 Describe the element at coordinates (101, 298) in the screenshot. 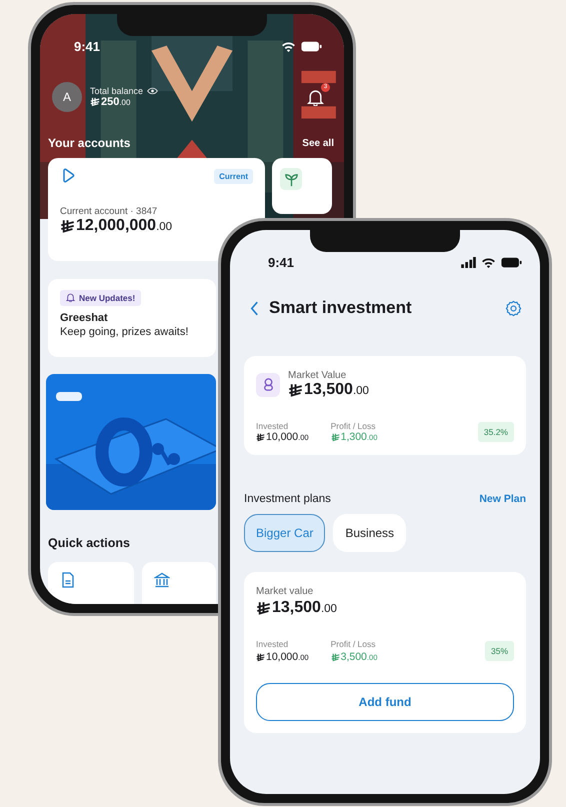

I see `updates-tag: New Updates!` at that location.